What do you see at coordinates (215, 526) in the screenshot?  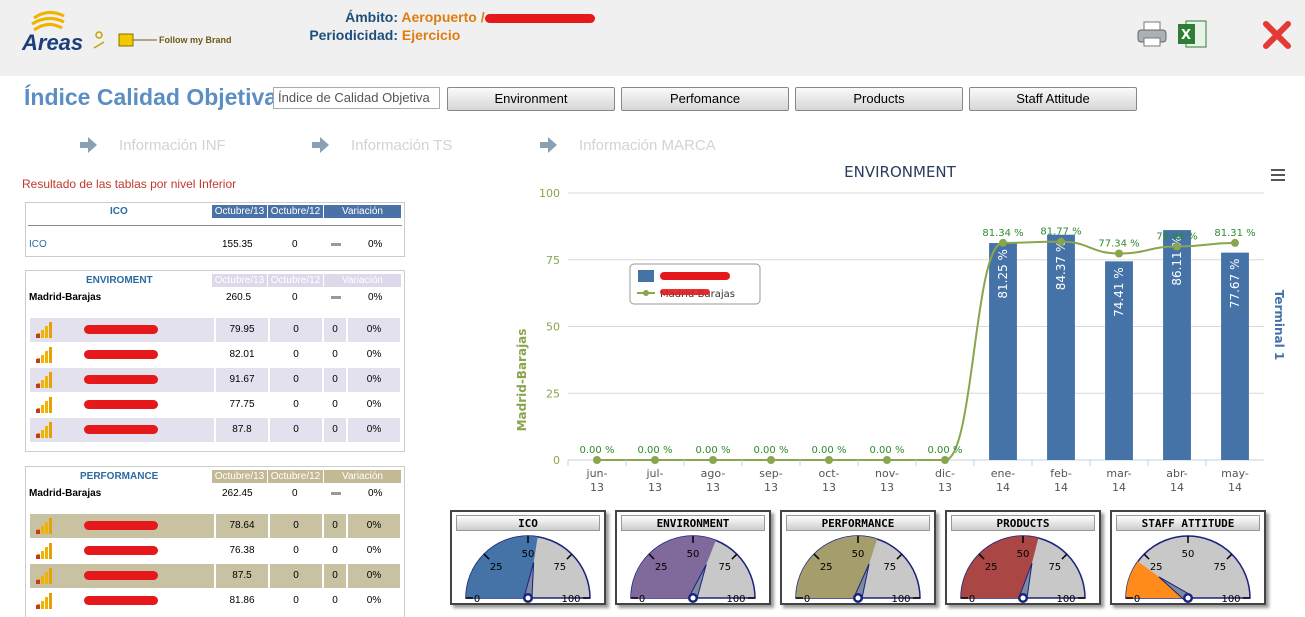 I see `table-row: 78.64 0 0 0%` at bounding box center [215, 526].